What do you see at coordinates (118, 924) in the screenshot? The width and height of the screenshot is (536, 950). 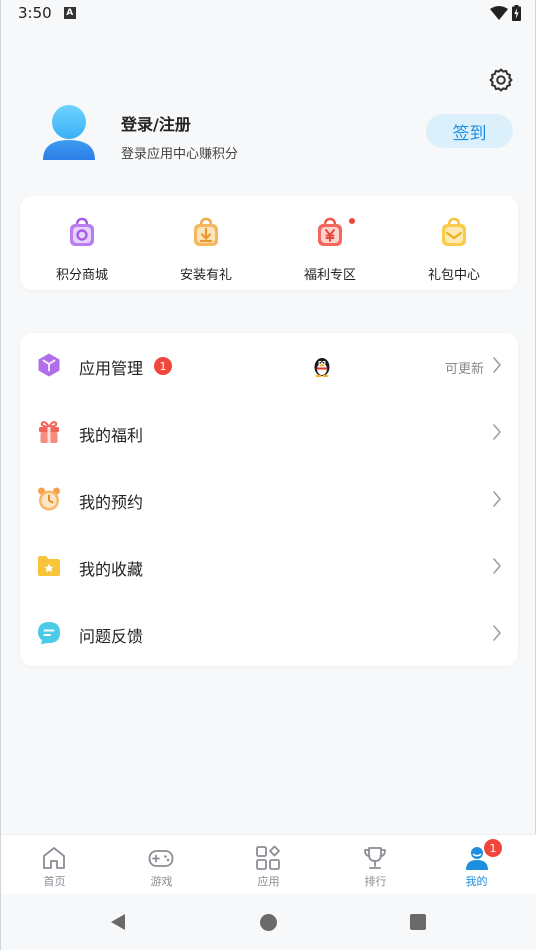 I see `back-triangle-icon` at bounding box center [118, 924].